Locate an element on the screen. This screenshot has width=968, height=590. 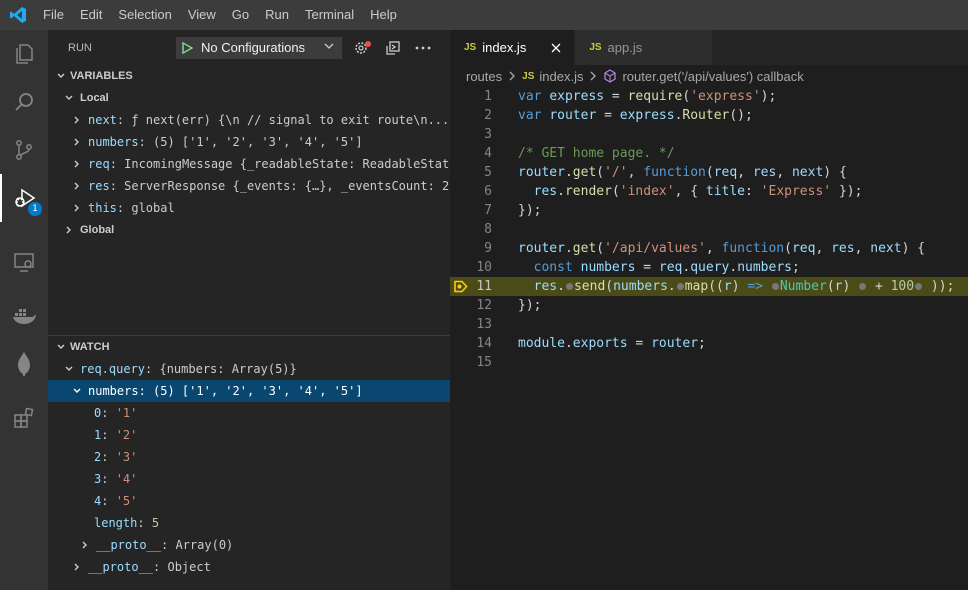
debug-console-icon is located at coordinates (393, 48).